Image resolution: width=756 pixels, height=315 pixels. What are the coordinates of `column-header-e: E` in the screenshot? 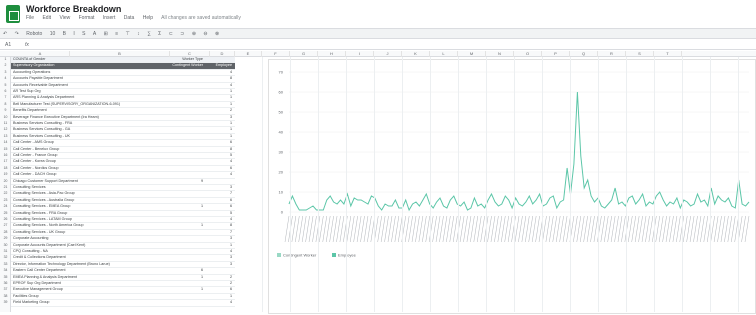 It's located at (248, 54).